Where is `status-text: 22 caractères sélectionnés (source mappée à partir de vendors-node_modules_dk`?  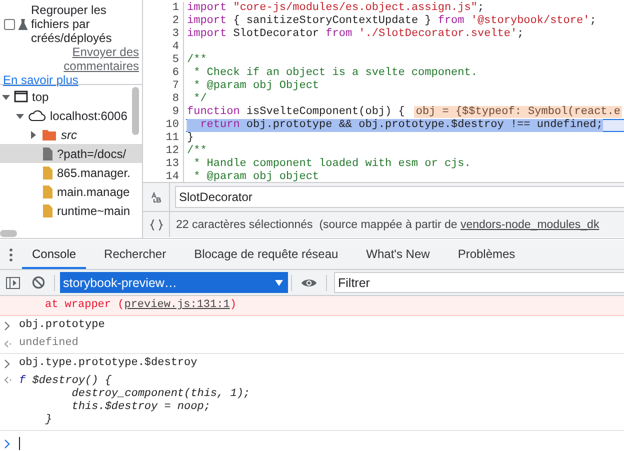
status-text: 22 caractères sélectionnés (source mappée à partir de vendors-node_modules_dk is located at coordinates (387, 224).